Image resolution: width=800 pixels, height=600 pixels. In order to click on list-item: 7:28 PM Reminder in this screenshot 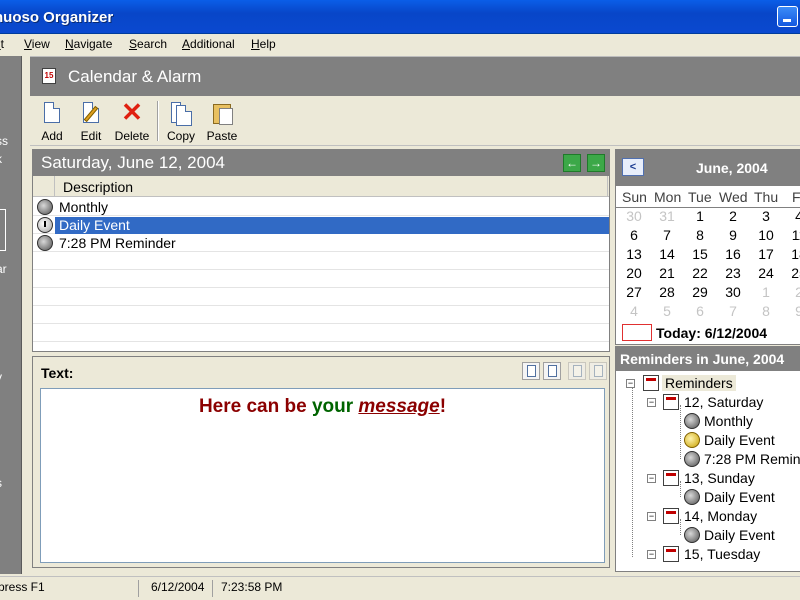, I will do `click(321, 243)`.